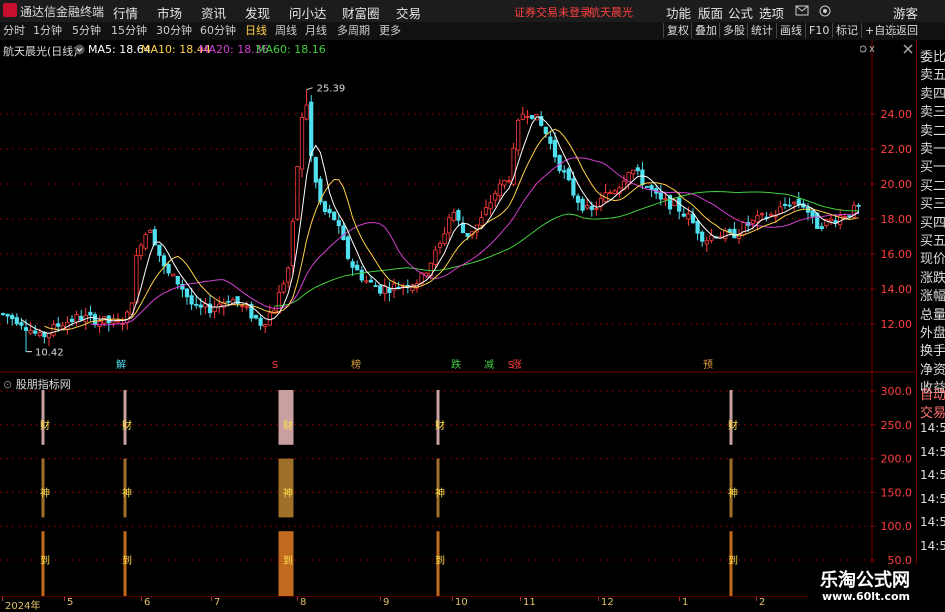 The height and width of the screenshot is (612, 945). I want to click on chevron-down-icon, so click(79, 49).